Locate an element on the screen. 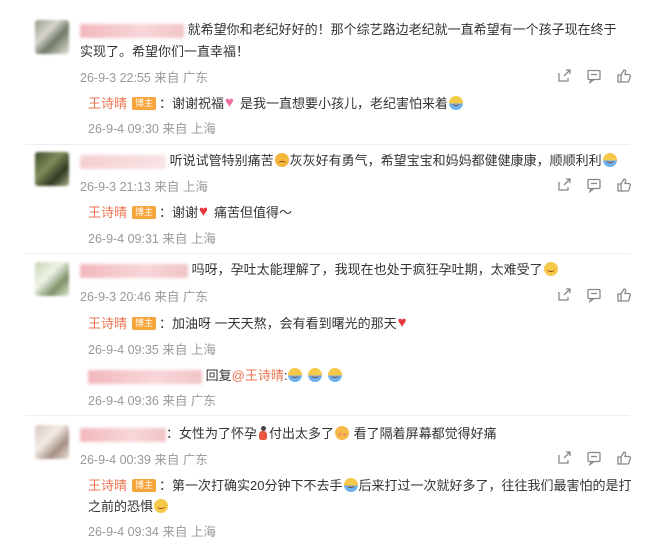 The image size is (650, 550). comment-text: 听说试管特别痛苦 is located at coordinates (221, 160).